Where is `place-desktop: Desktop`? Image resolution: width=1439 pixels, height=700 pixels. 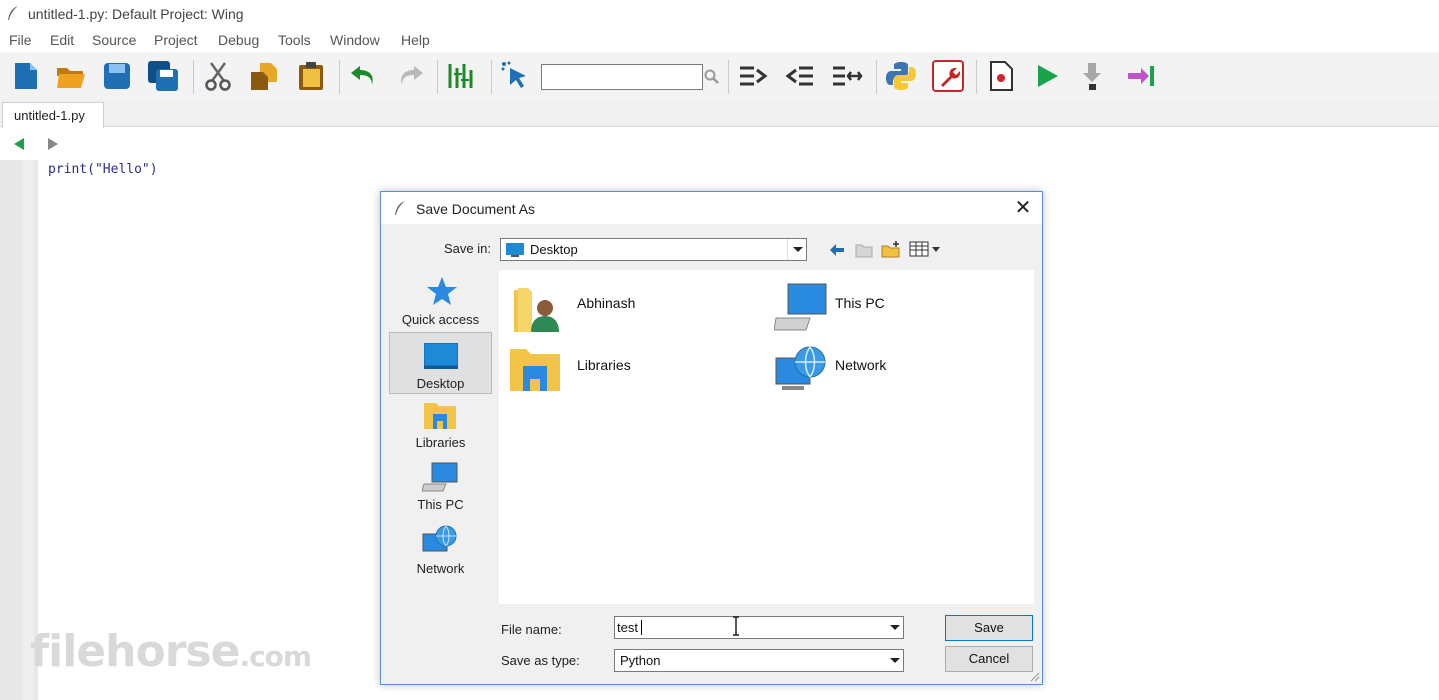 place-desktop: Desktop is located at coordinates (440, 363).